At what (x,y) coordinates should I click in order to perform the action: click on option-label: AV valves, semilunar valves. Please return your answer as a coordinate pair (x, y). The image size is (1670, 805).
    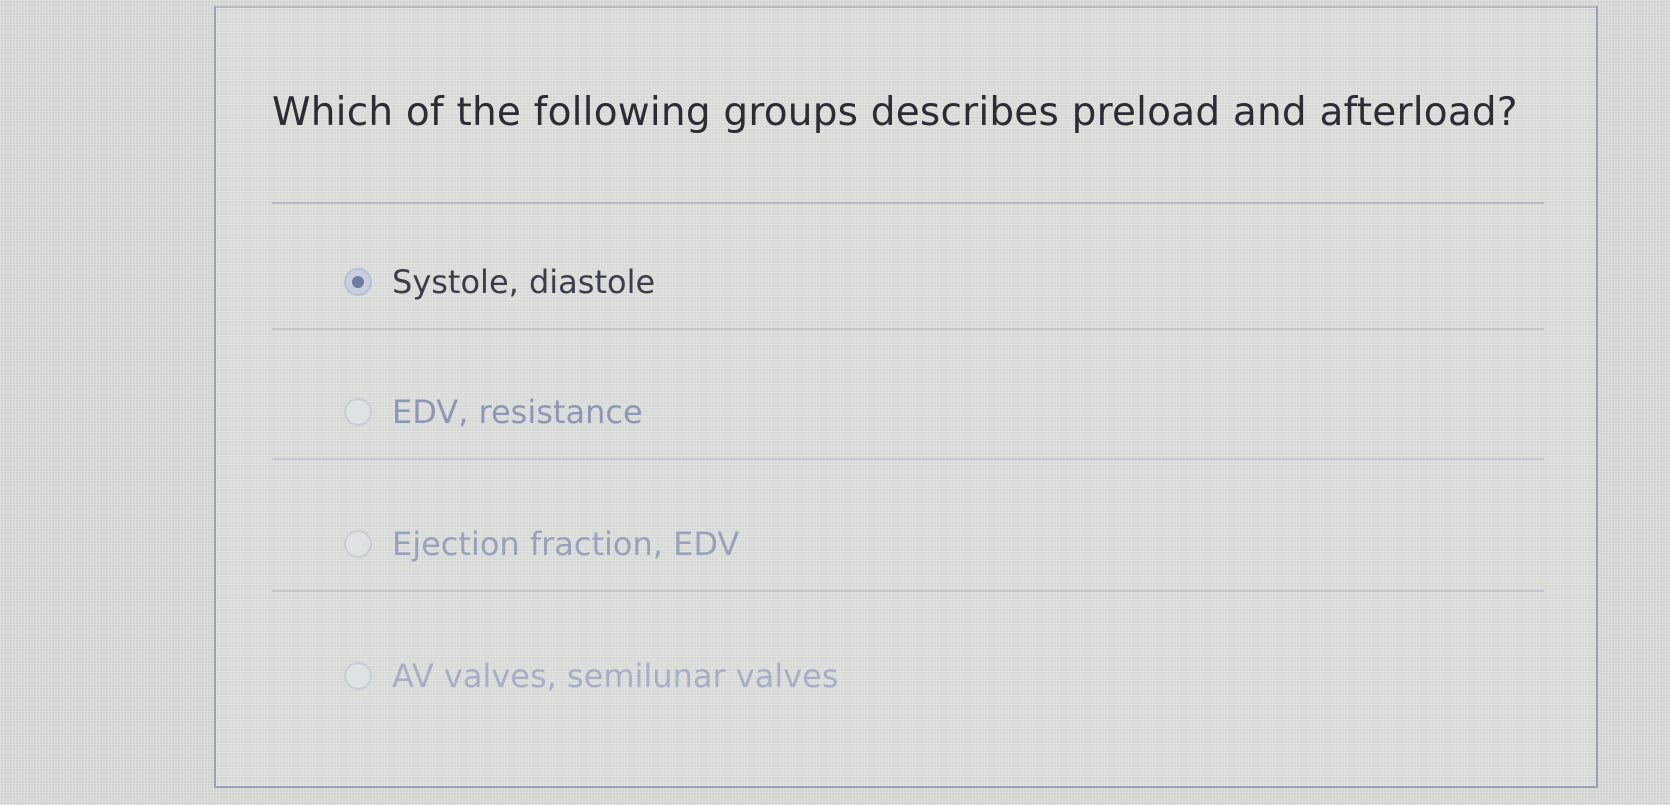
    Looking at the image, I should click on (615, 676).